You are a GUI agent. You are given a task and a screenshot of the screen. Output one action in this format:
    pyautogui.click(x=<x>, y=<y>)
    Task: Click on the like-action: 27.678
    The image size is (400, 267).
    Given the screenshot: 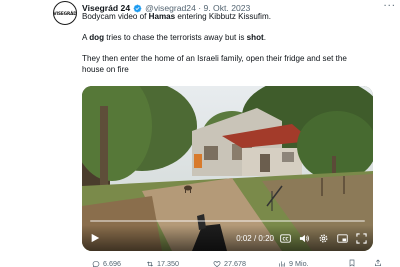 What is the action you would take?
    pyautogui.click(x=229, y=263)
    